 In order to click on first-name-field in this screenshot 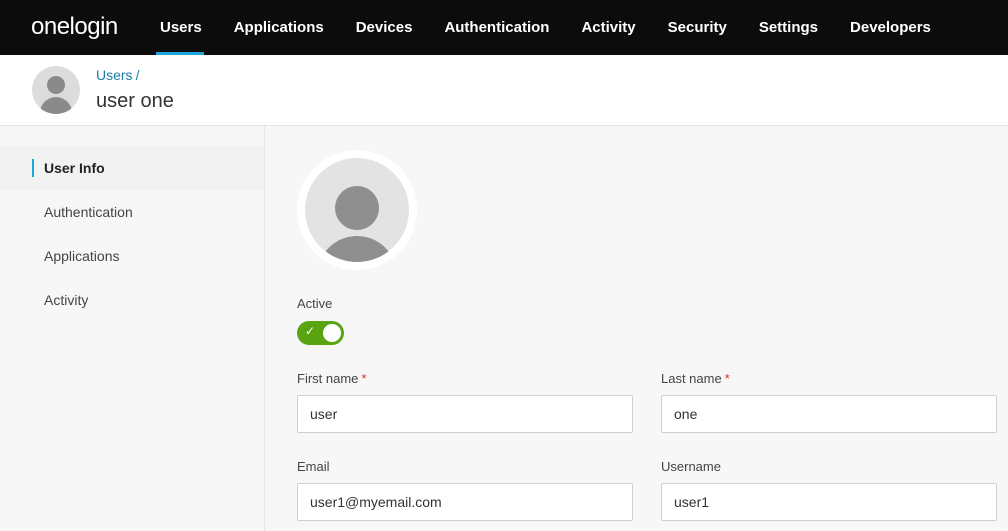, I will do `click(465, 414)`.